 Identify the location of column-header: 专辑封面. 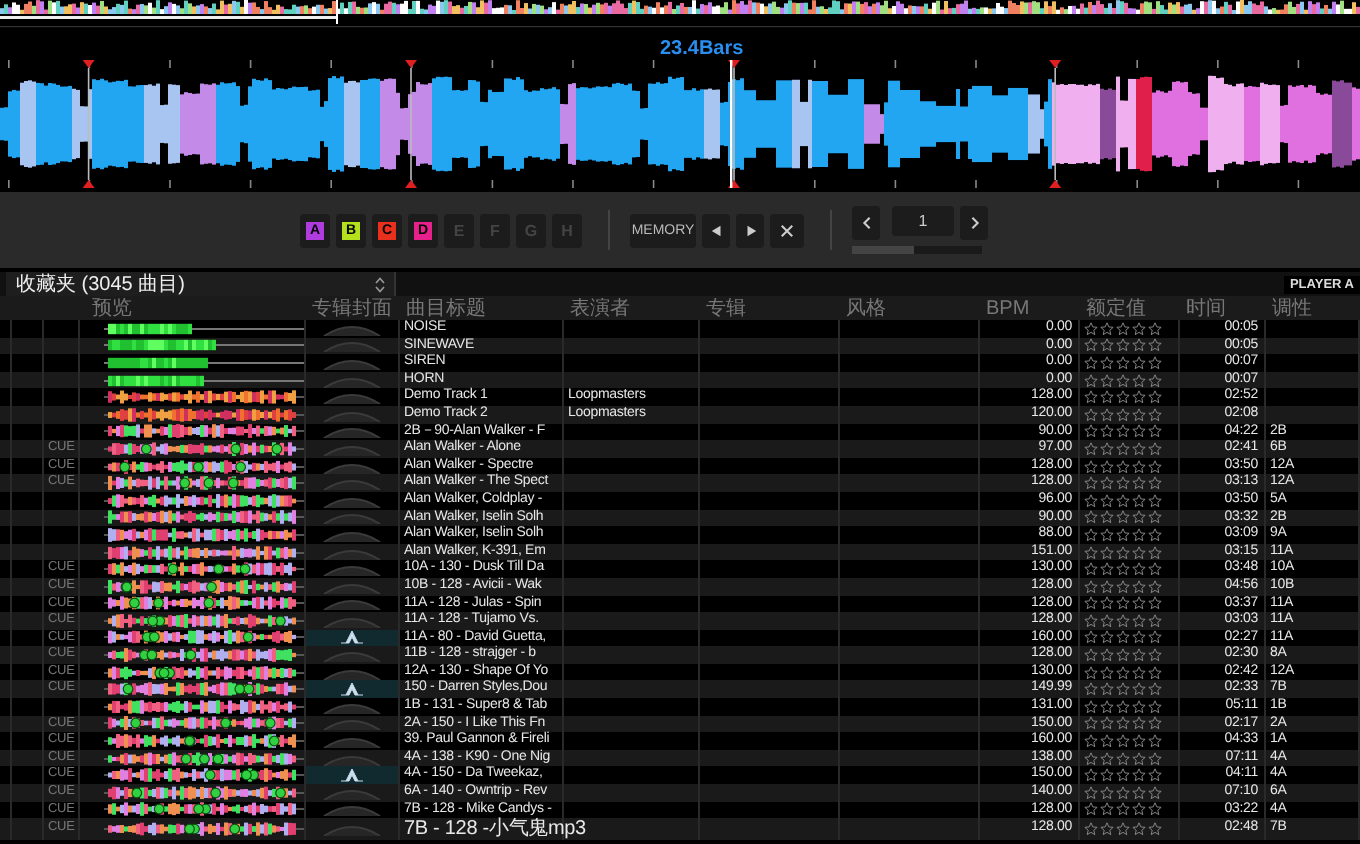
(353, 308).